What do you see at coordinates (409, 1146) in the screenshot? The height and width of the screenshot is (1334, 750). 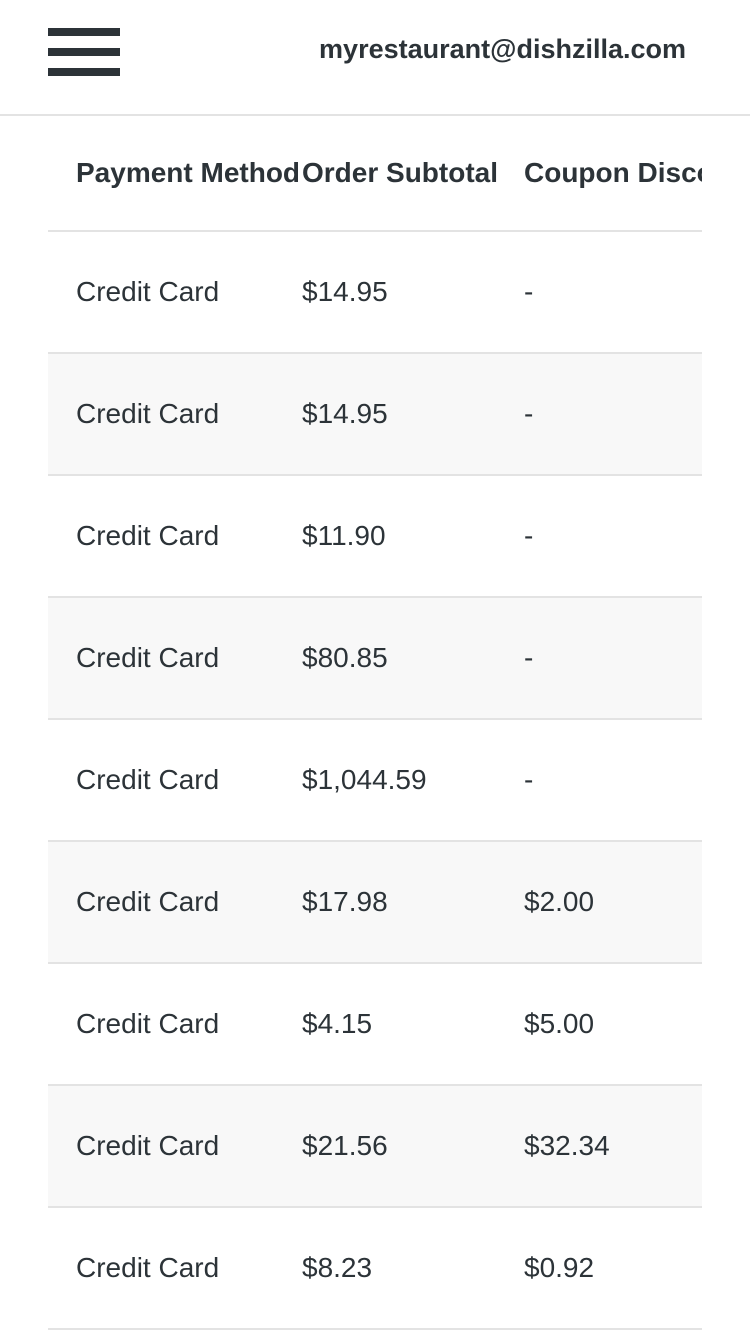 I see `cell-order-subtotal: $21.56` at bounding box center [409, 1146].